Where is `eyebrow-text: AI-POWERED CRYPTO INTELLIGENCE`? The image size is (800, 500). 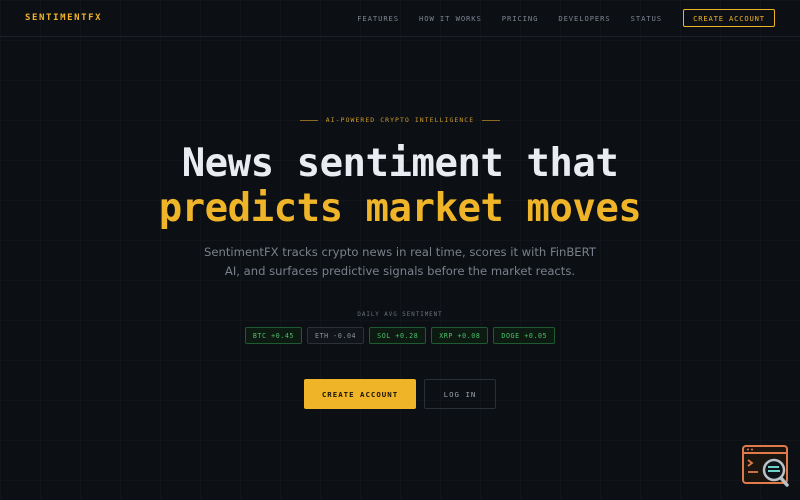 eyebrow-text: AI-POWERED CRYPTO INTELLIGENCE is located at coordinates (400, 120).